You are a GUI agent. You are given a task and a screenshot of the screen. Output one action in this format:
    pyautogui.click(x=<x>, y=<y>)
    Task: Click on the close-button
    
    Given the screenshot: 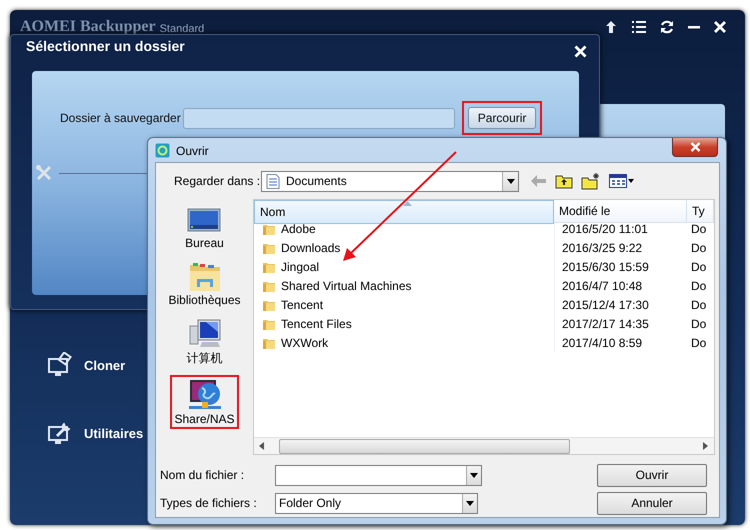 What is the action you would take?
    pyautogui.click(x=695, y=147)
    